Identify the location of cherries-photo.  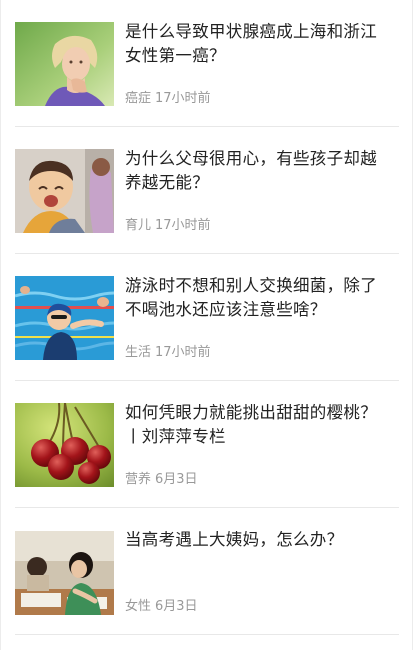
(64, 445).